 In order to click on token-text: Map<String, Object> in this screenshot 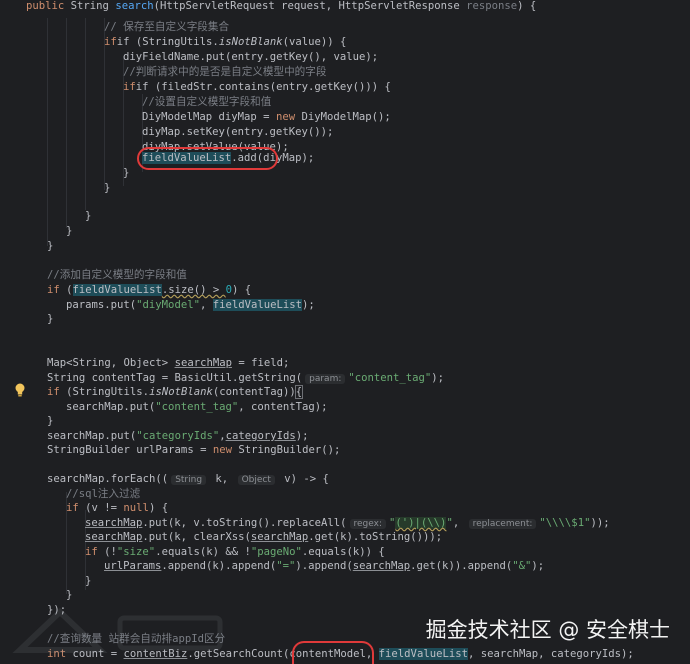, I will do `click(111, 363)`.